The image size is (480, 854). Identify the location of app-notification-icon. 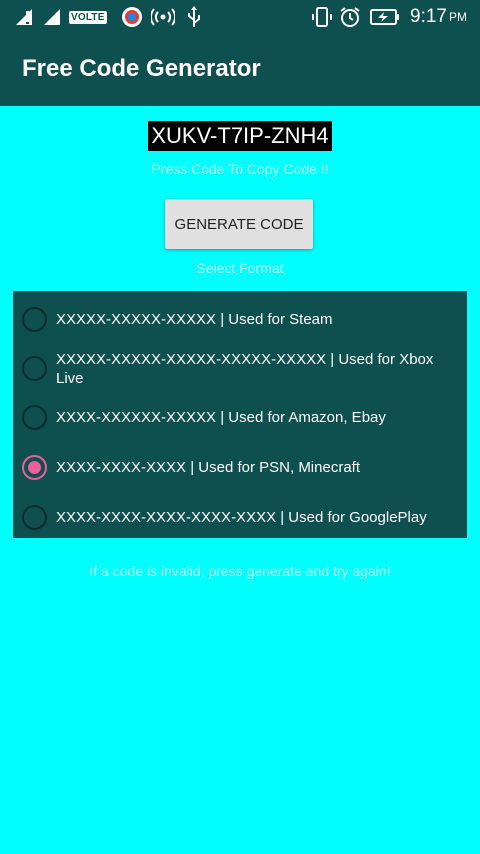
(132, 17).